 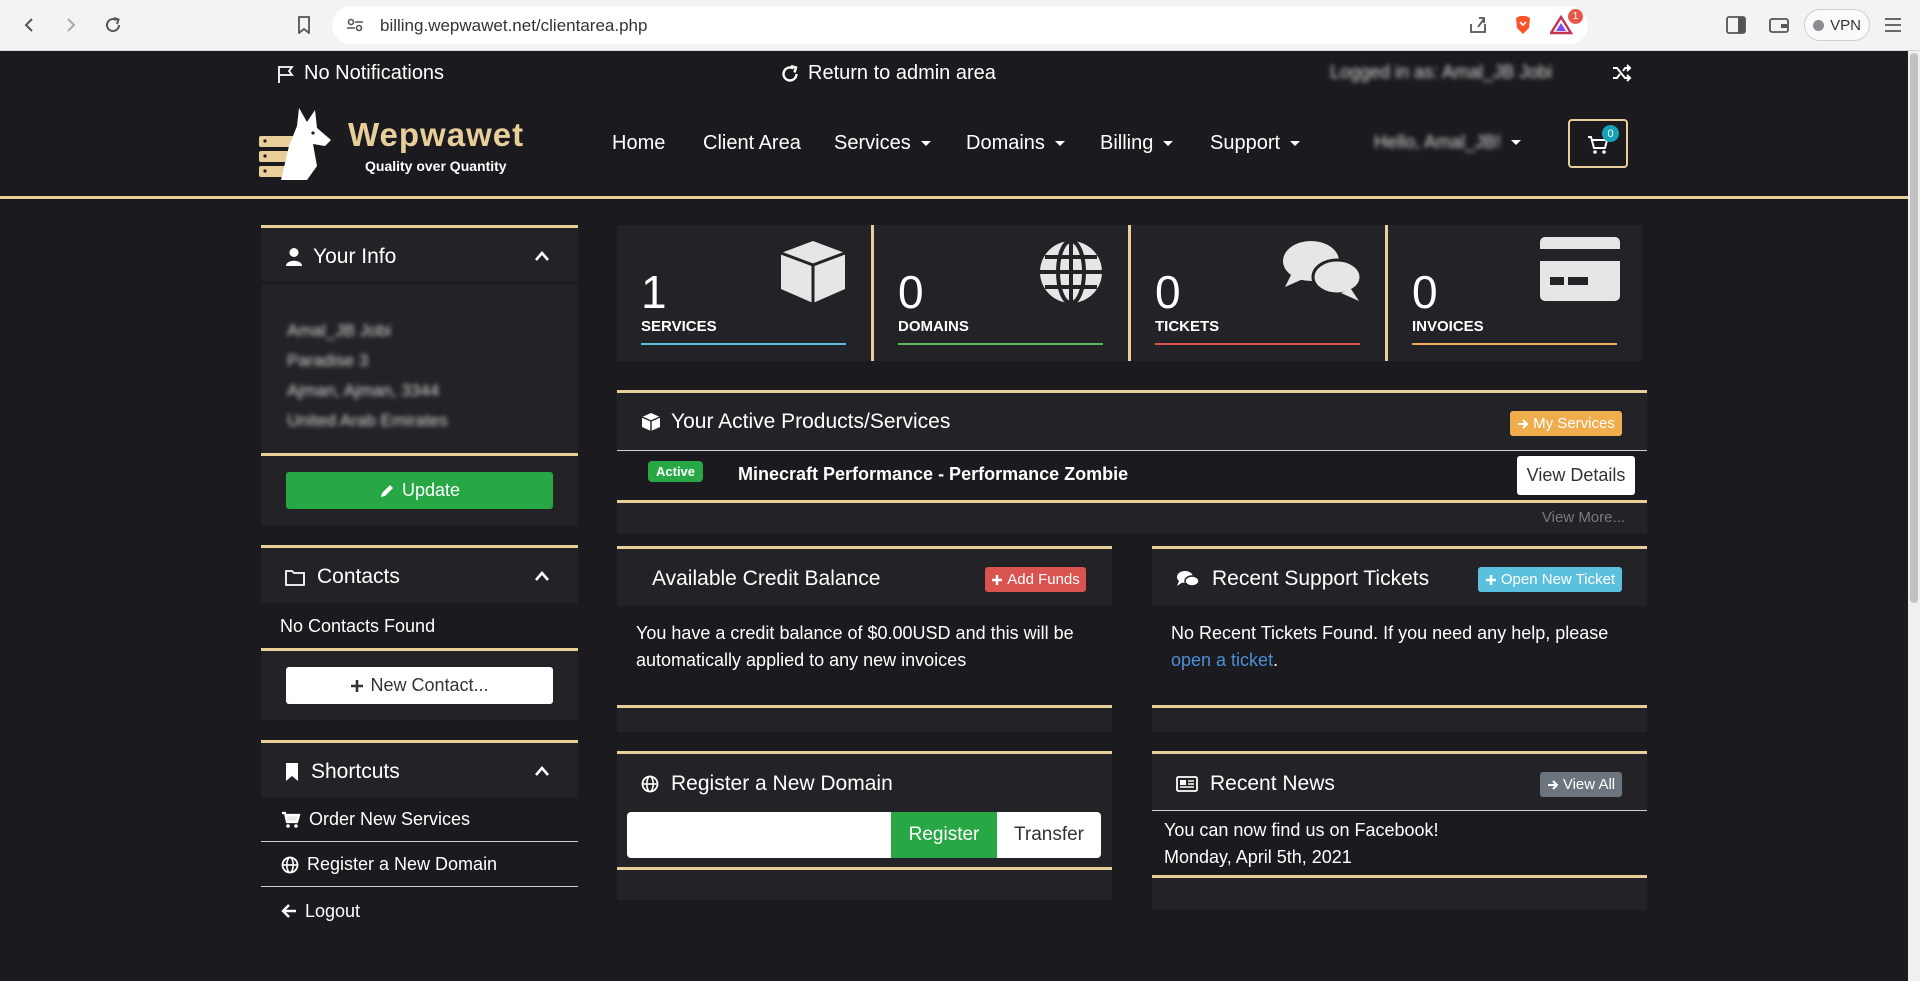 I want to click on reload-icon, so click(x=113, y=25).